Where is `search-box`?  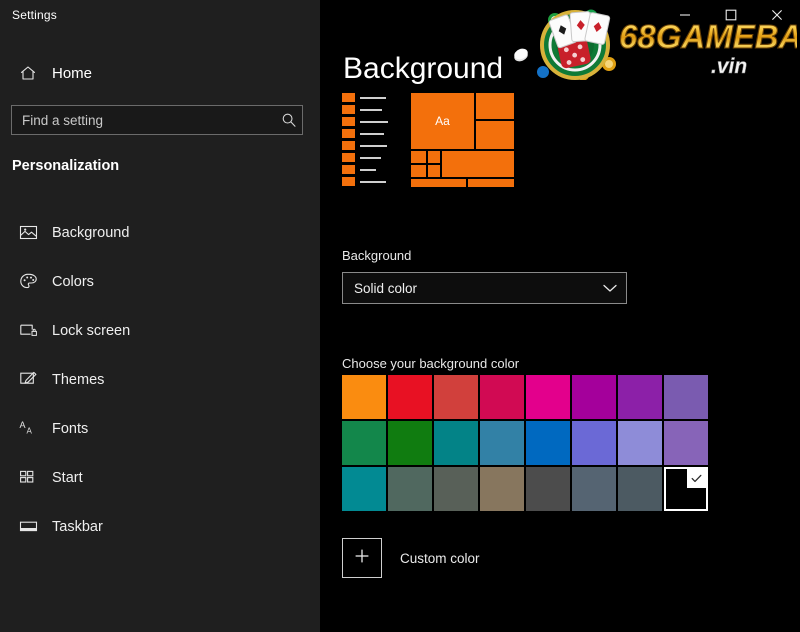 search-box is located at coordinates (157, 120).